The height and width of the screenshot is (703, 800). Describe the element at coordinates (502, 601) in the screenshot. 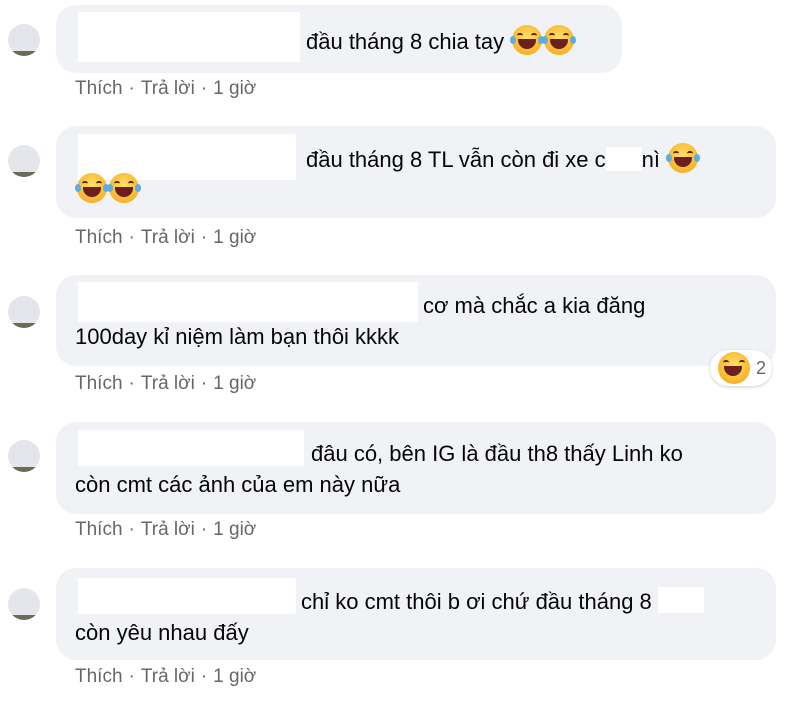

I see `comment-text: chỉ ko cmt thôi b ơi chứ đầu tháng 8` at that location.